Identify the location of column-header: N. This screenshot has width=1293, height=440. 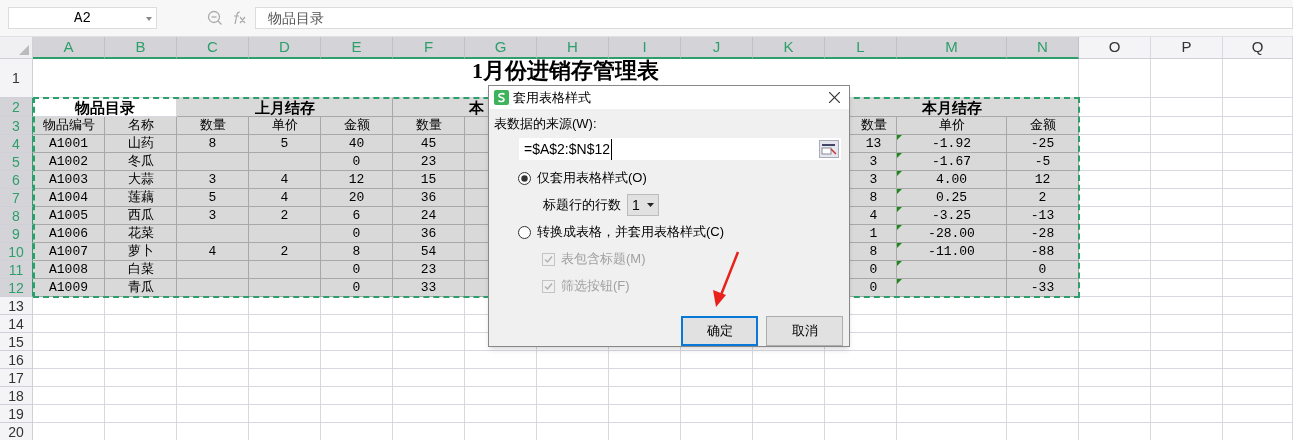
(1043, 48).